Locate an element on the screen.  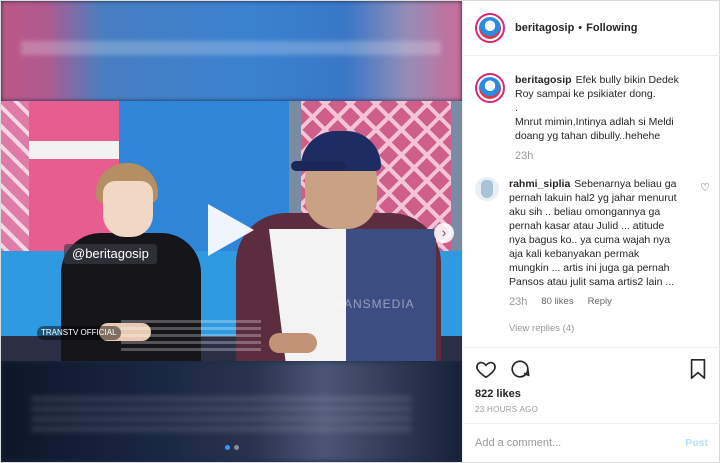
view-replies-link: View replies (4) is located at coordinates (608, 328).